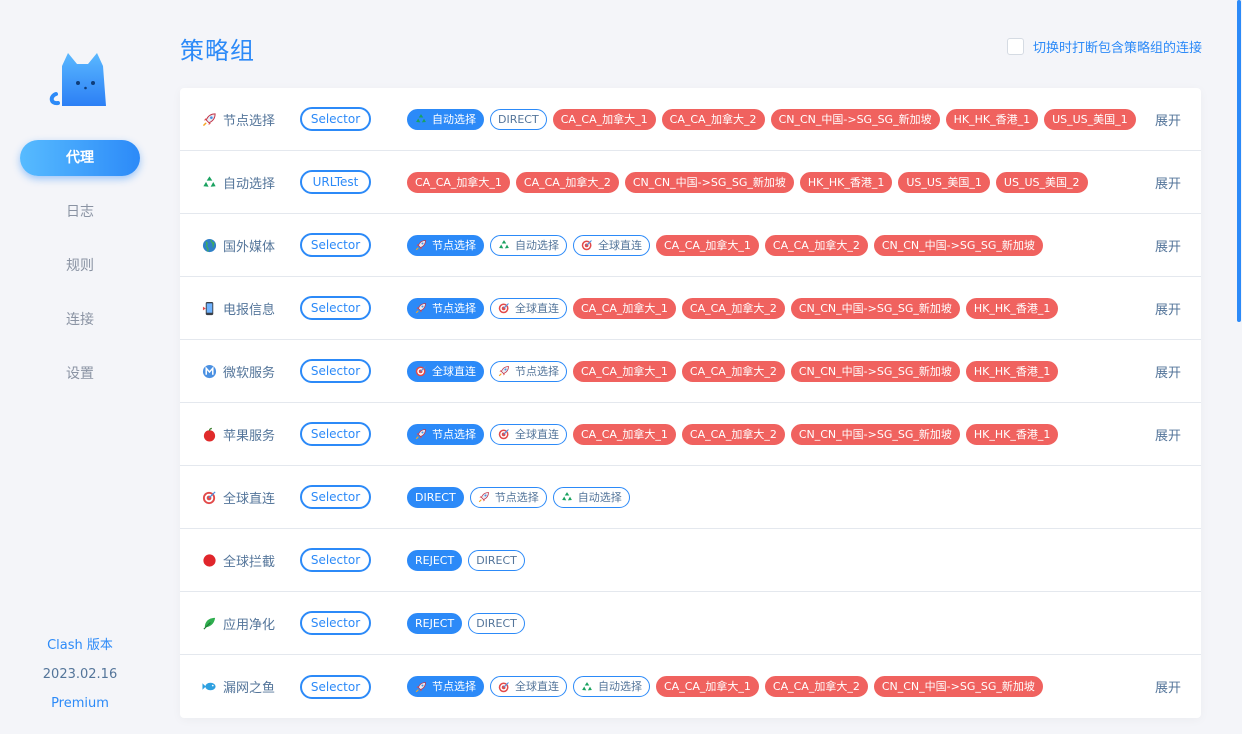  I want to click on proxy-group-row: 全球直连 Selector DIRECT 节点选择 自动选择, so click(690, 497).